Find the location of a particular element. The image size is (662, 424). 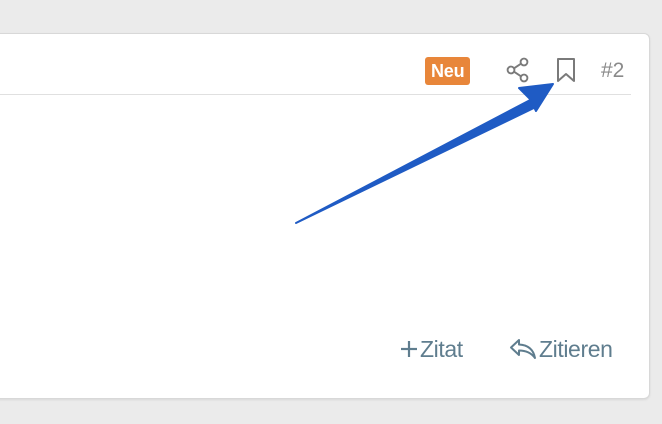

share-icon is located at coordinates (517, 70).